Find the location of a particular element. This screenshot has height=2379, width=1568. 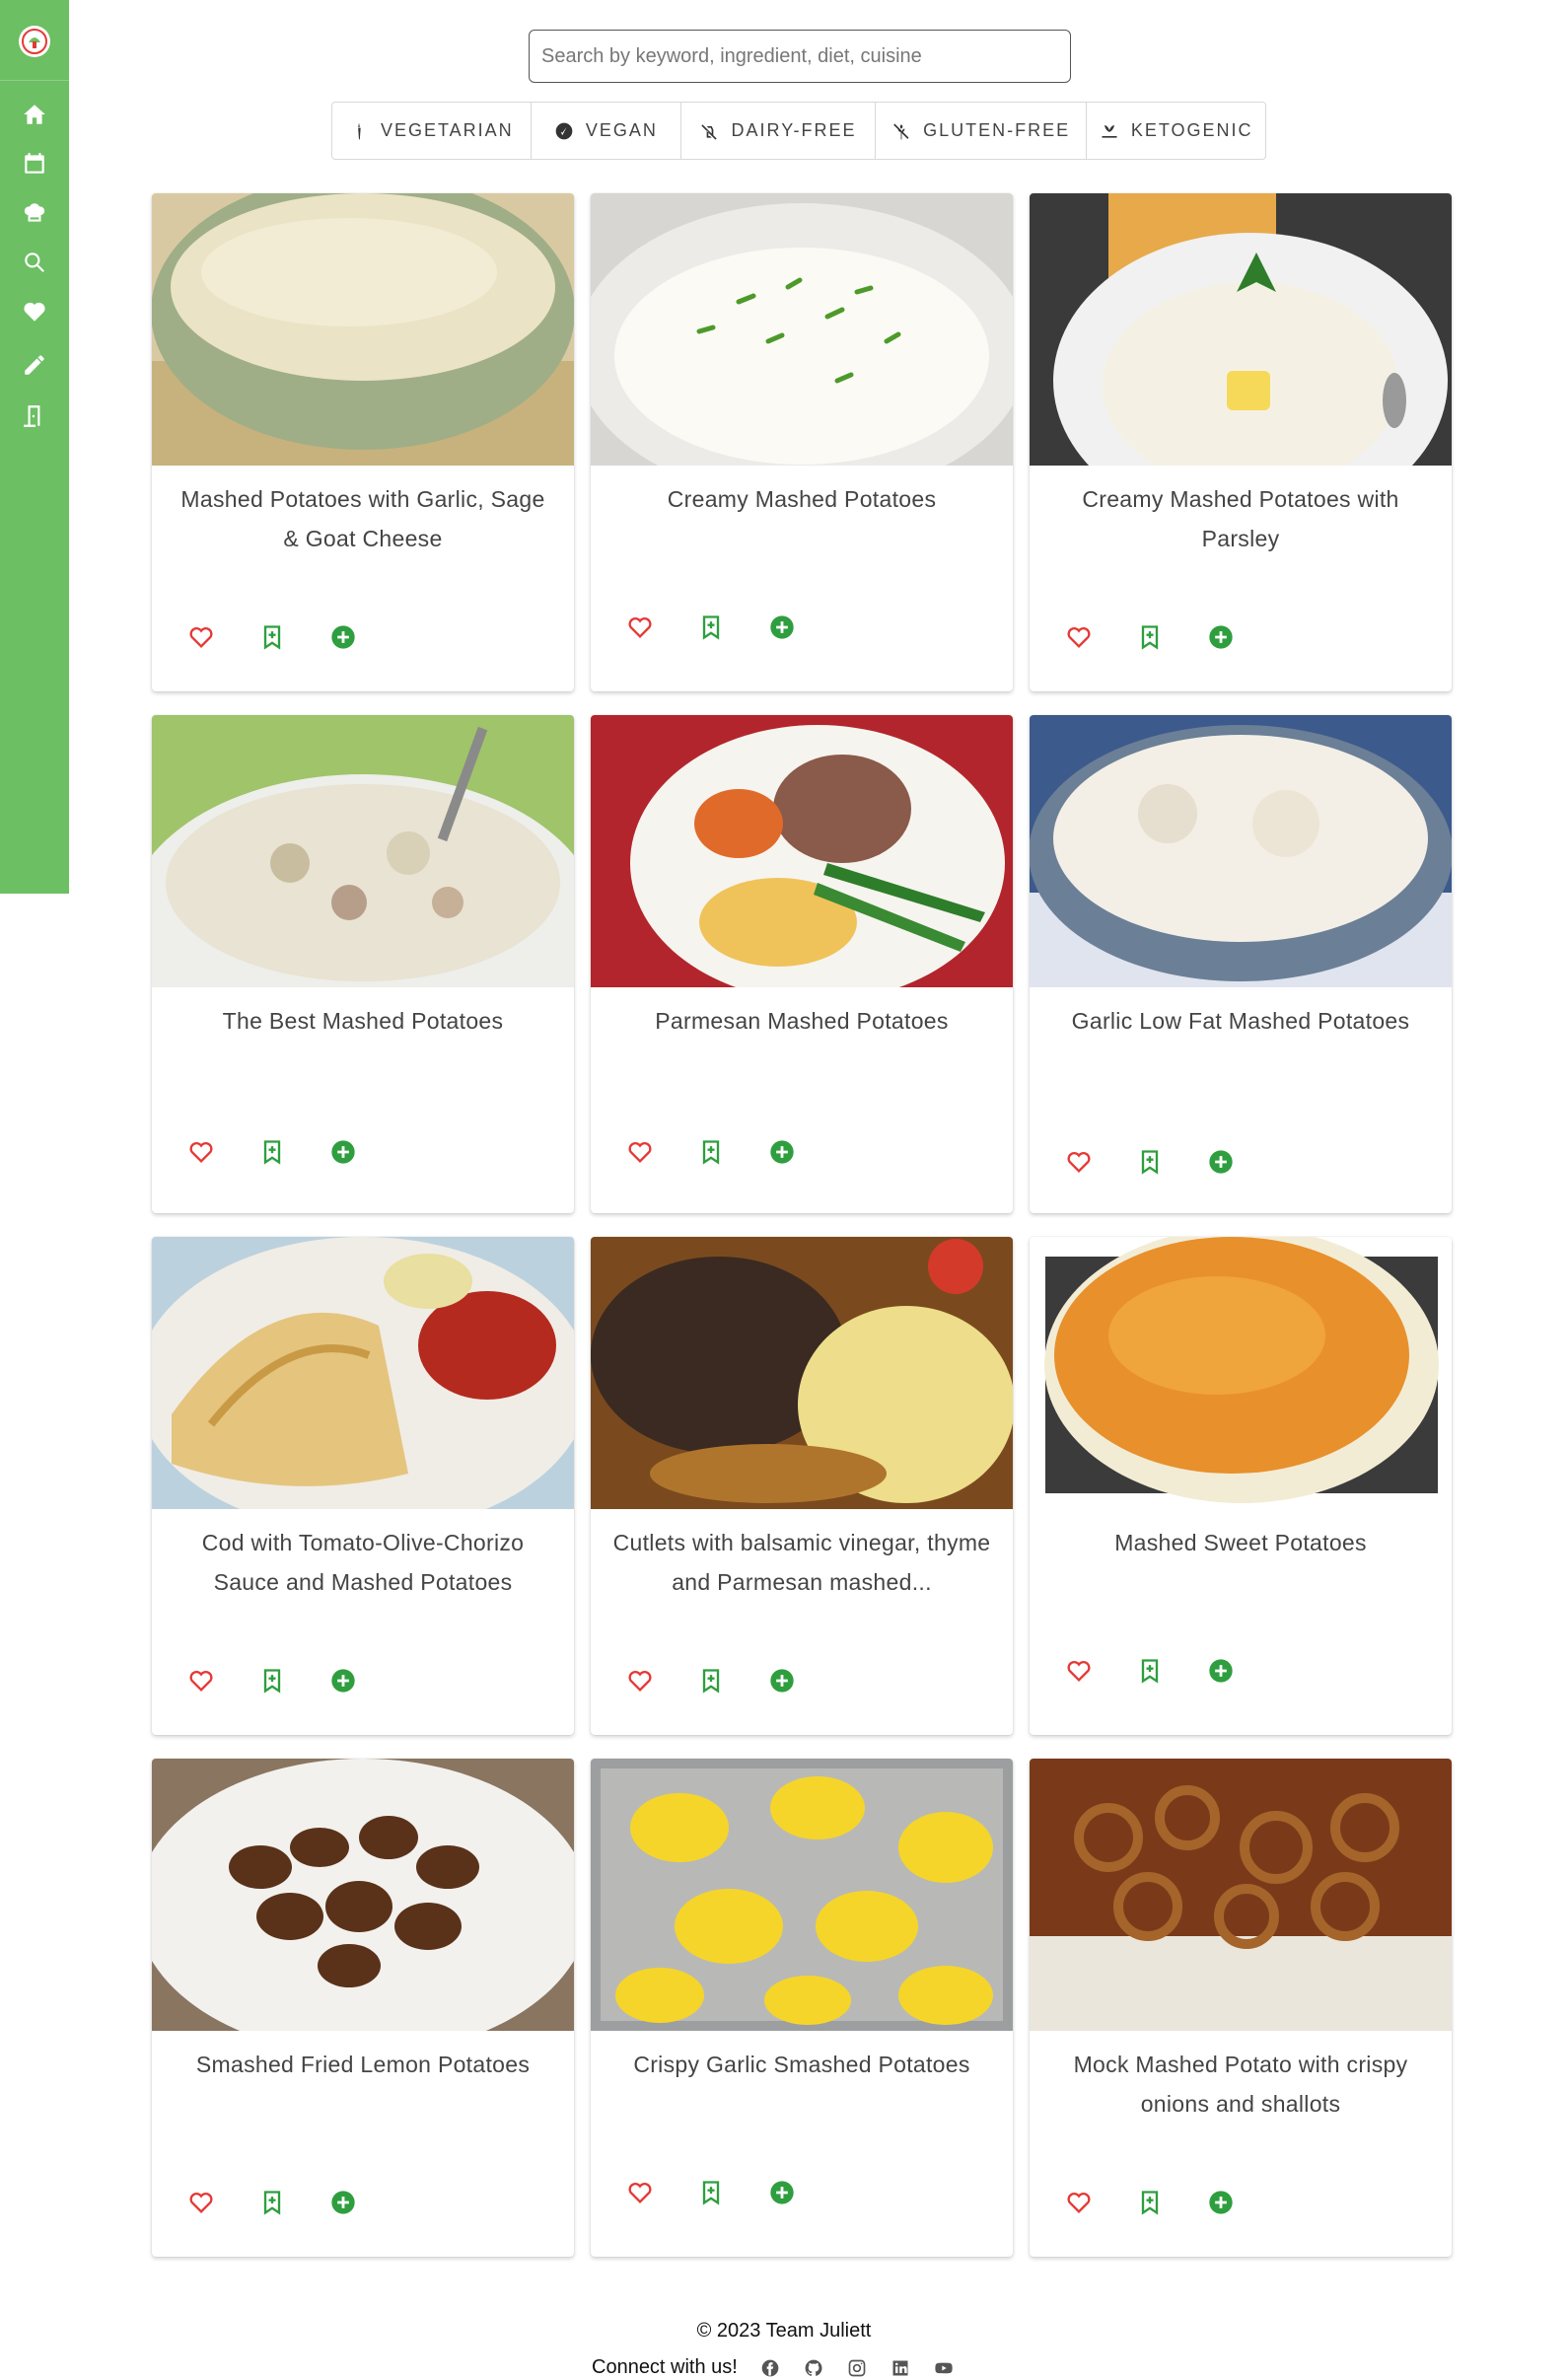

recipe-card: Garlic Low Fat Mashed Potatoes is located at coordinates (1241, 964).